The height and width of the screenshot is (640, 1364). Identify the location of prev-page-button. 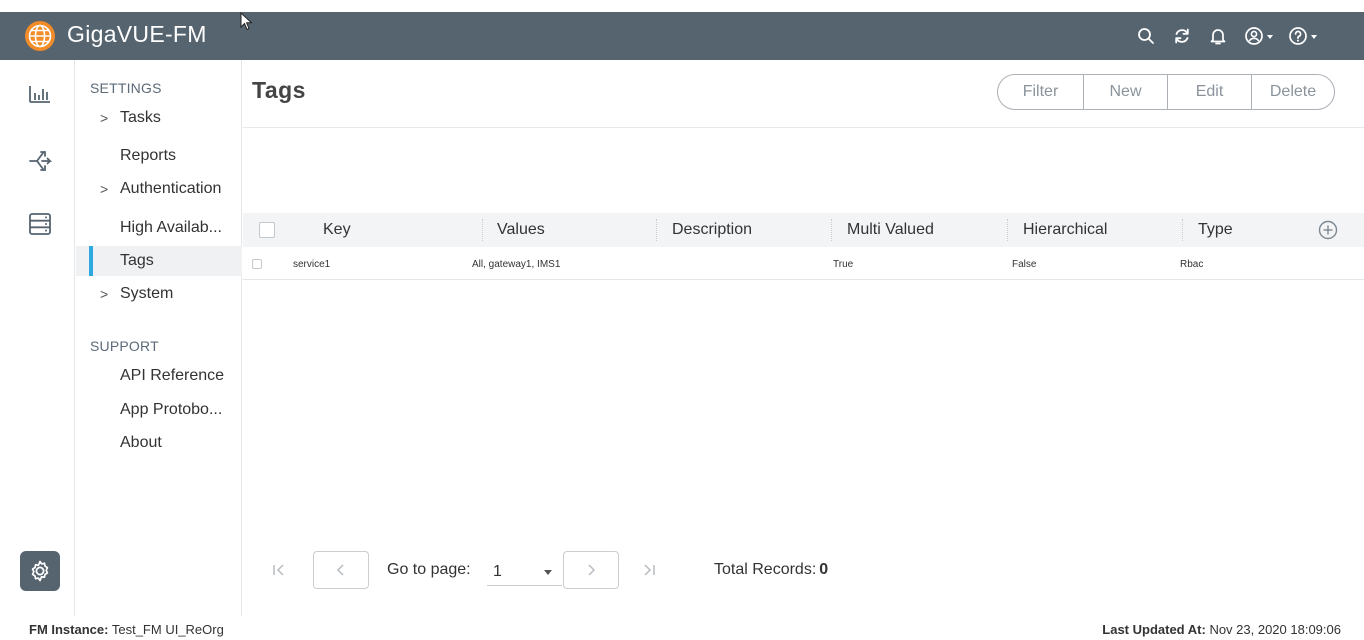
(341, 570).